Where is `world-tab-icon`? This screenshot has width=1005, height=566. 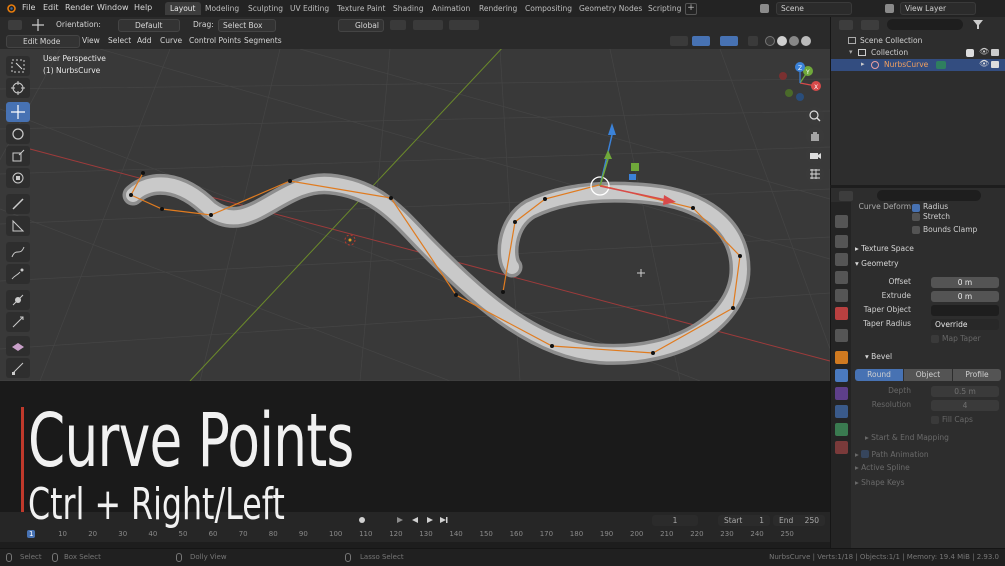 world-tab-icon is located at coordinates (841, 313).